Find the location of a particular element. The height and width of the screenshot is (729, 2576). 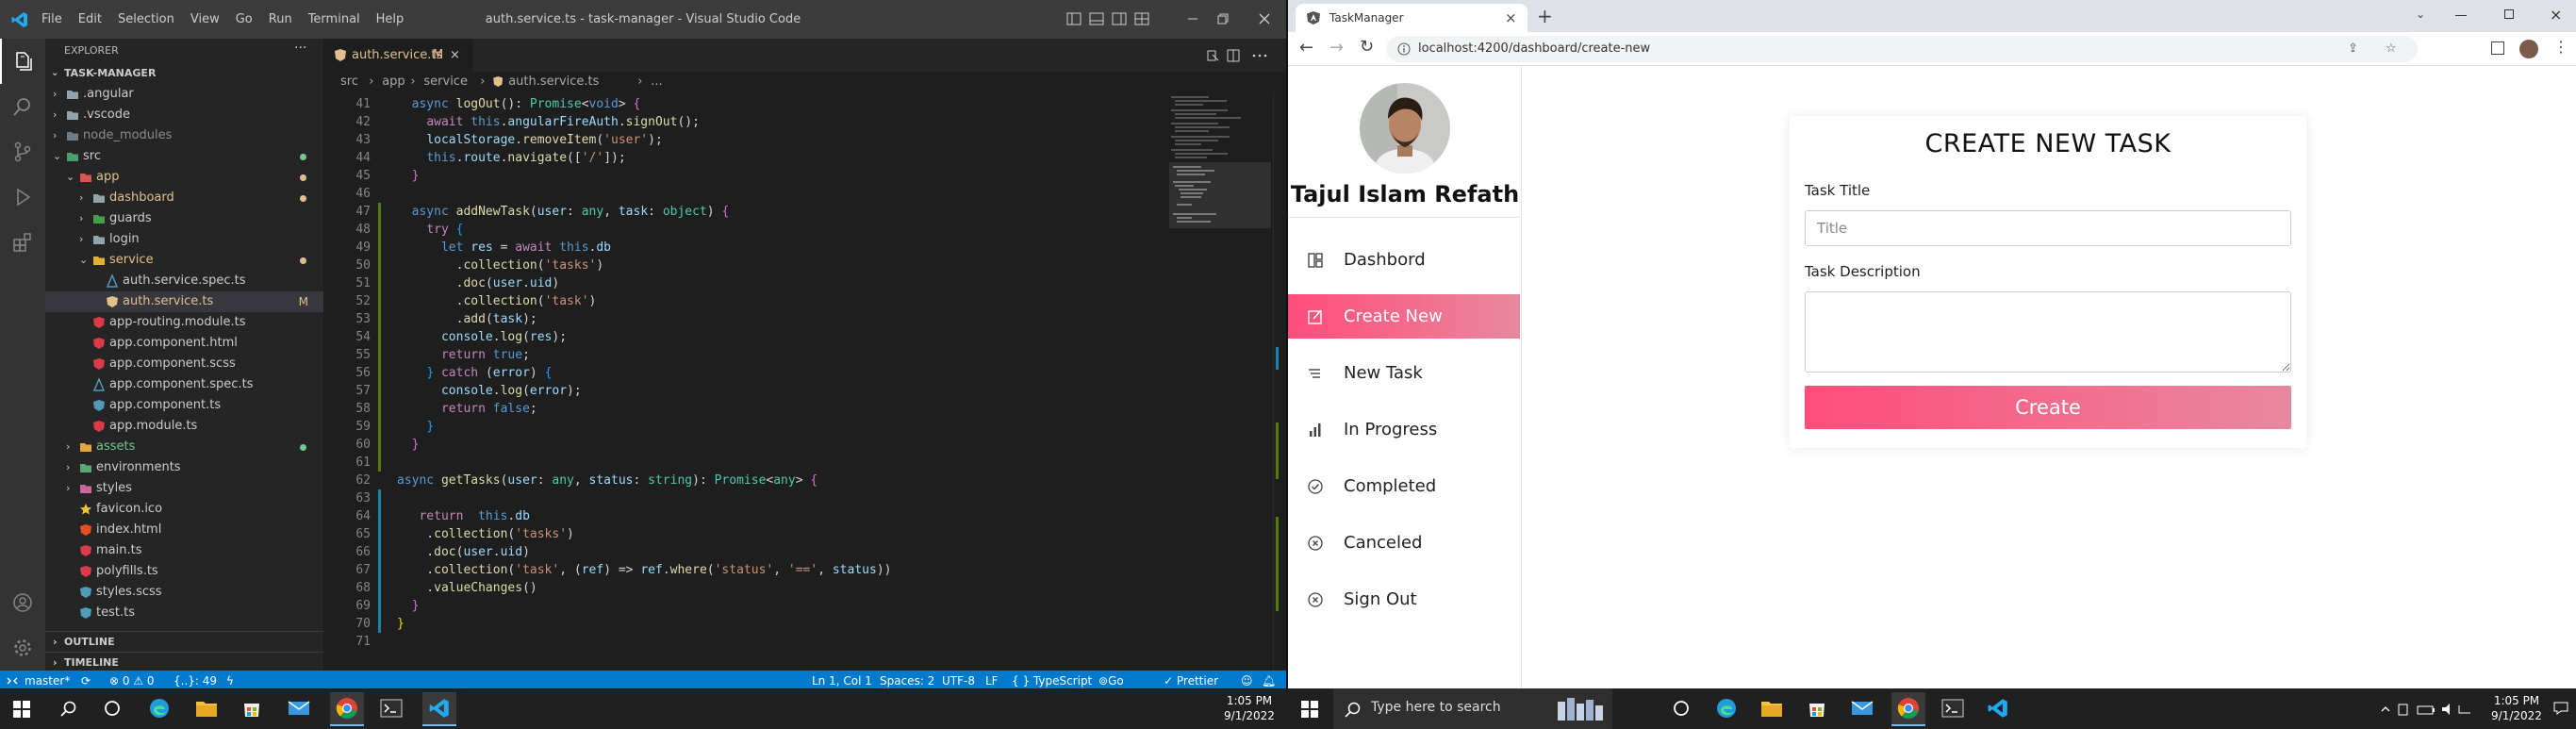

search-icon is located at coordinates (69, 708).